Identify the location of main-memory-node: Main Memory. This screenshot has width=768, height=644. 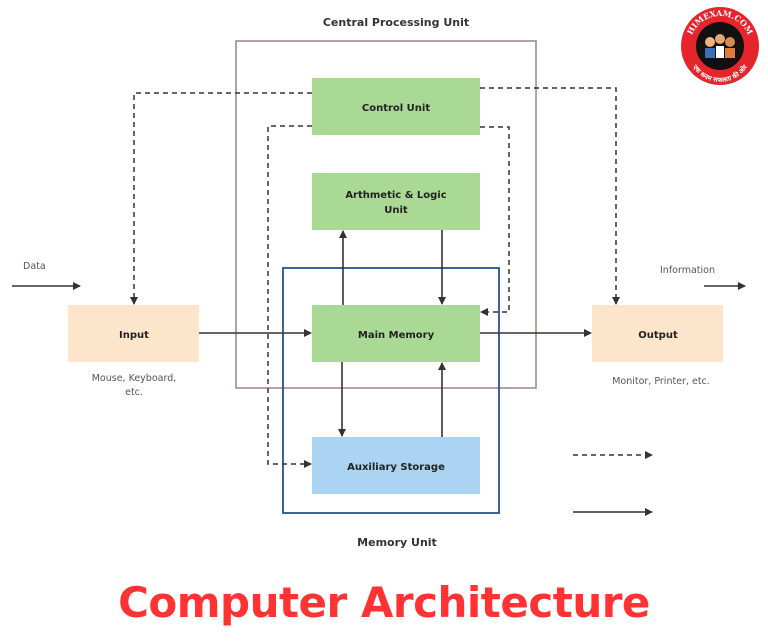
(396, 333).